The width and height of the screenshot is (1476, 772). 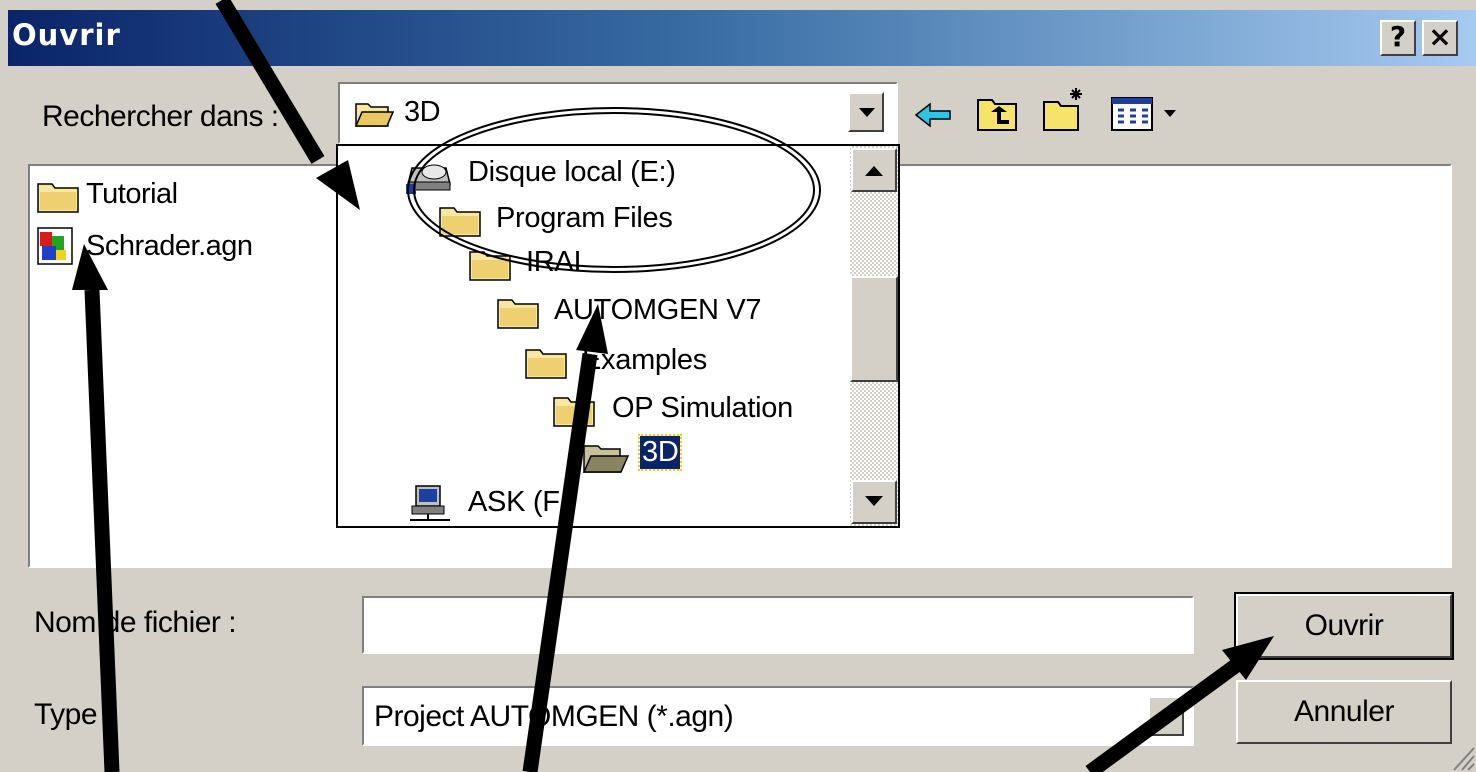 I want to click on list-item-label: Schrader.agn, so click(x=169, y=246).